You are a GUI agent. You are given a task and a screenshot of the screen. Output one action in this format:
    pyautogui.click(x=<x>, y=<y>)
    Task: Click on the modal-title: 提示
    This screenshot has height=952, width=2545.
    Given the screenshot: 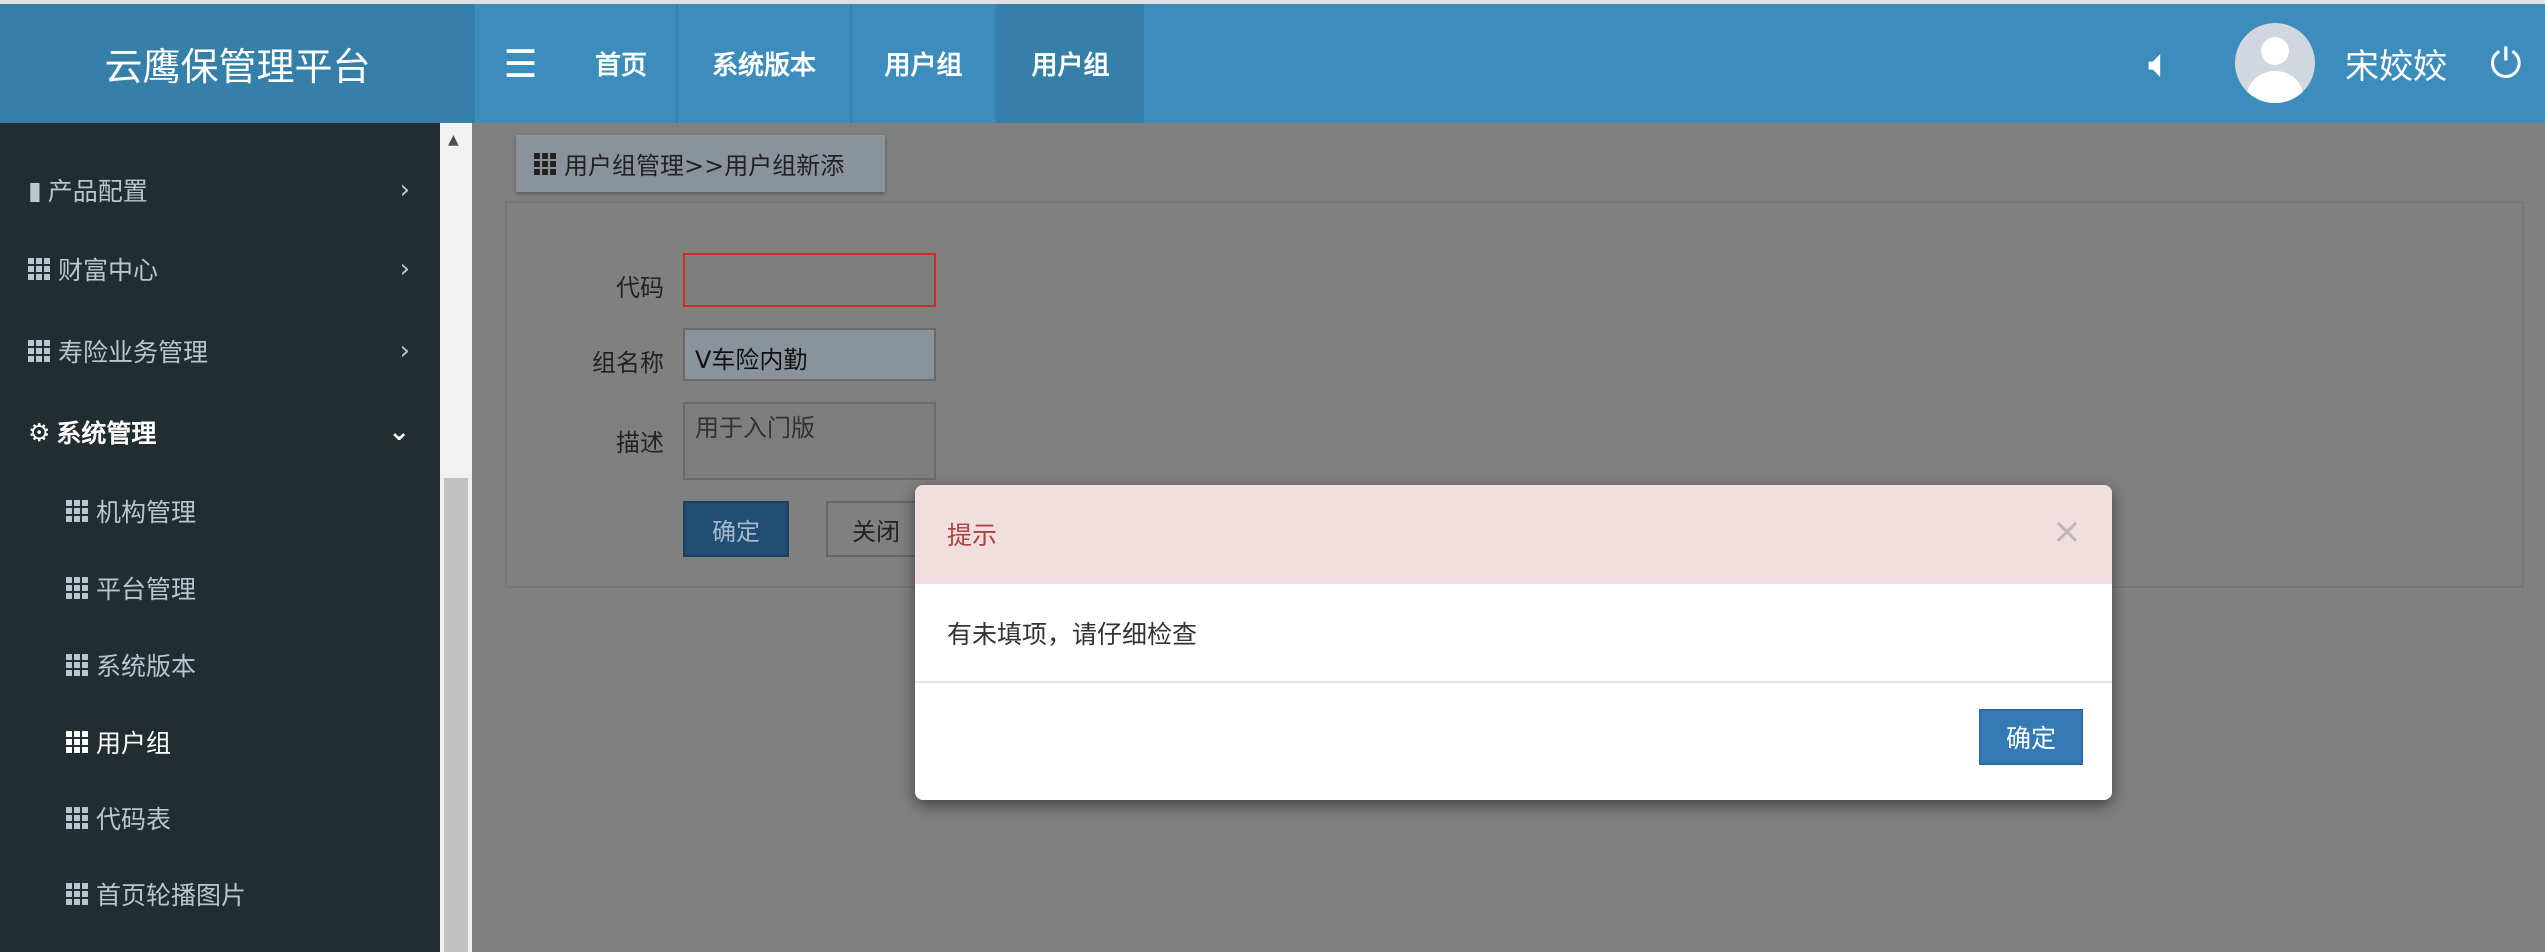 What is the action you would take?
    pyautogui.click(x=972, y=535)
    